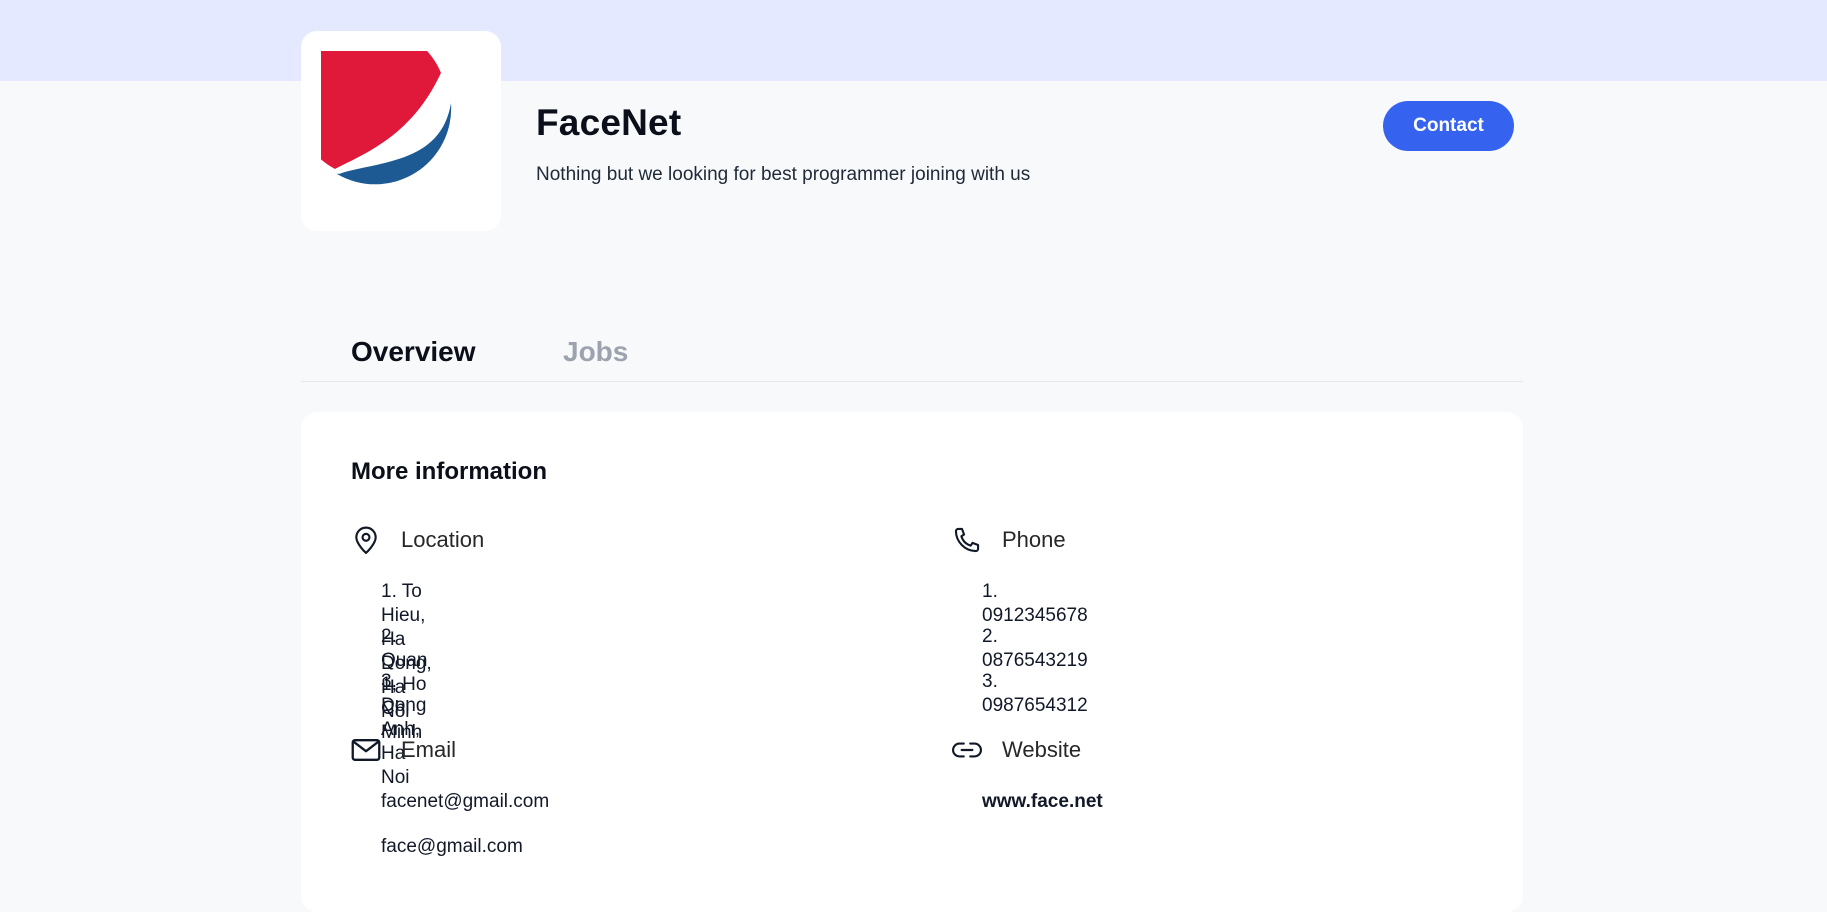 This screenshot has height=912, width=1827. Describe the element at coordinates (452, 846) in the screenshot. I see `email-item: face@gmail.com` at that location.